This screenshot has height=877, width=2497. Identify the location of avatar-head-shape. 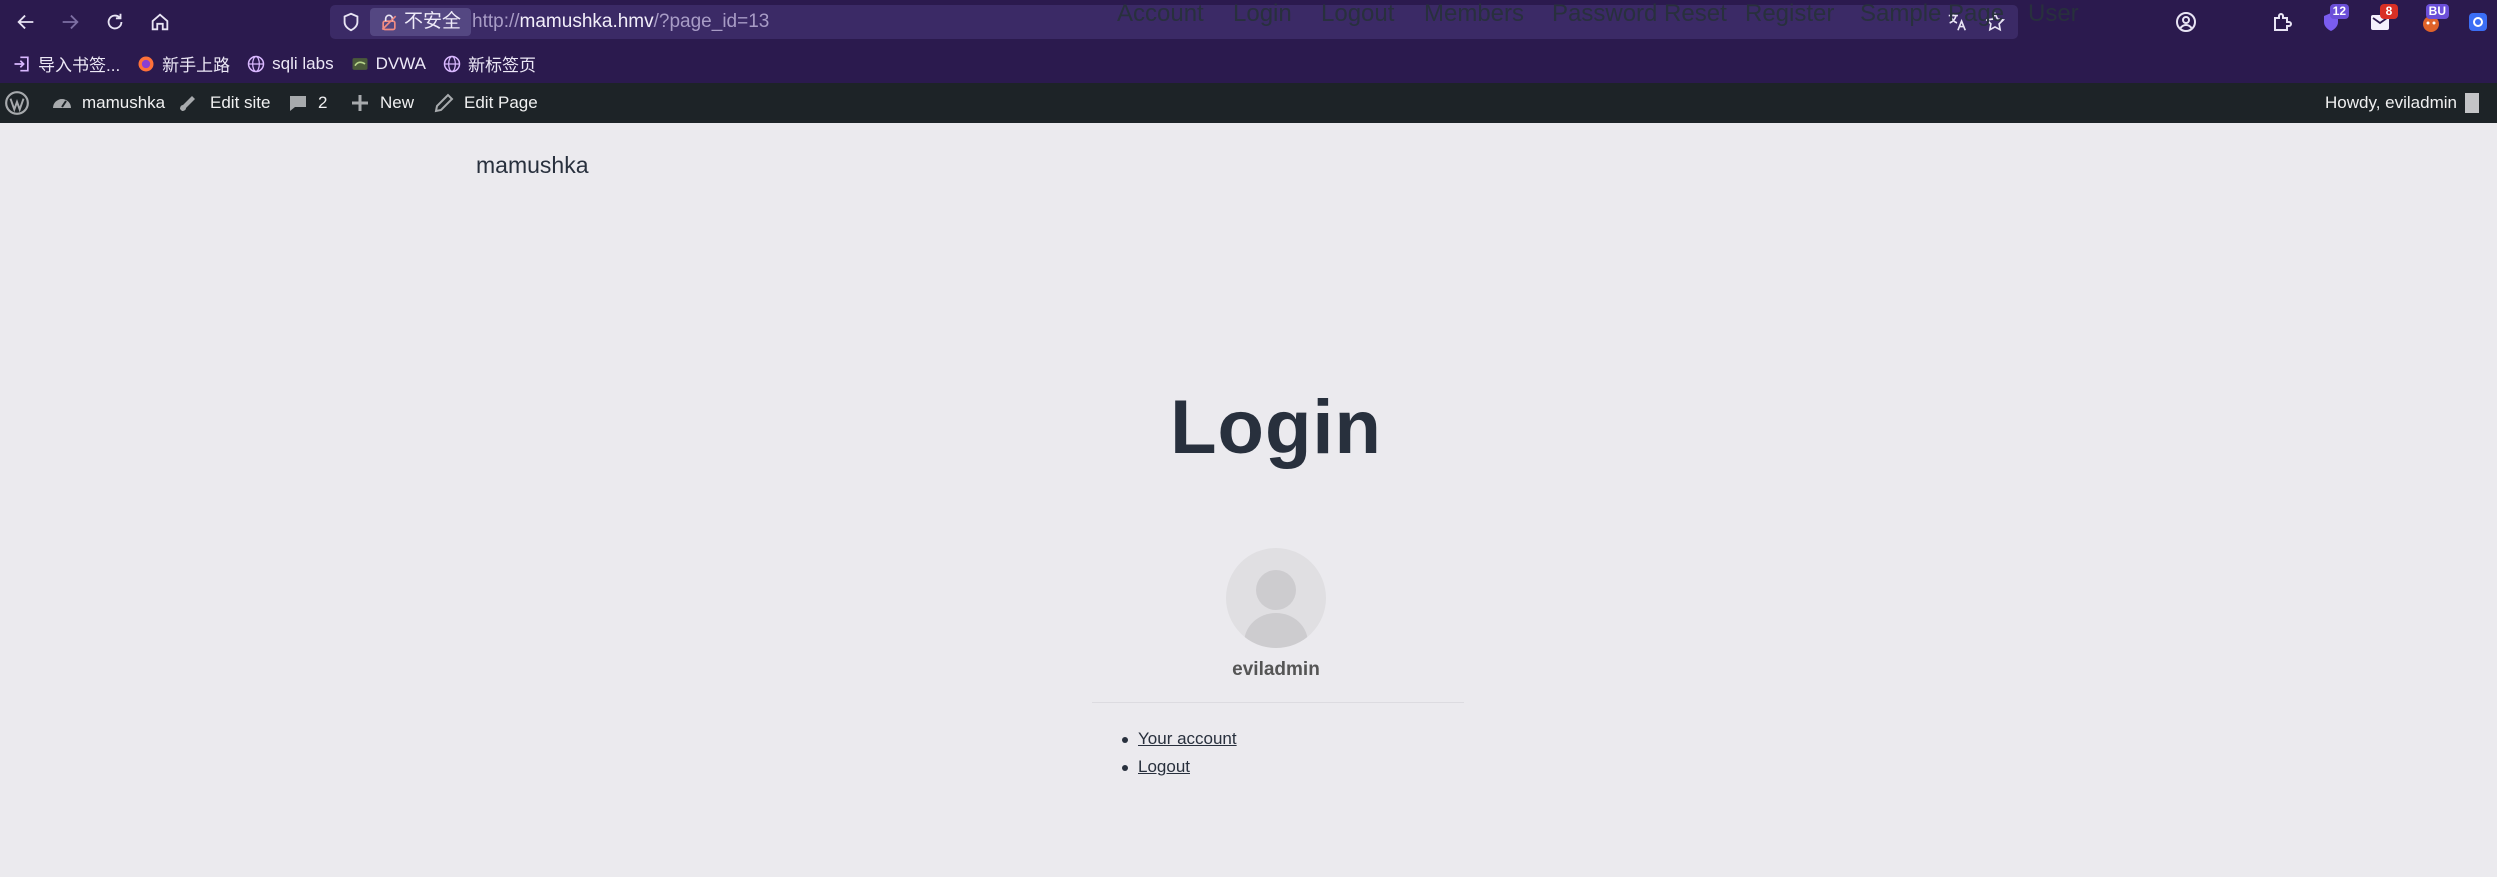
(1276, 590).